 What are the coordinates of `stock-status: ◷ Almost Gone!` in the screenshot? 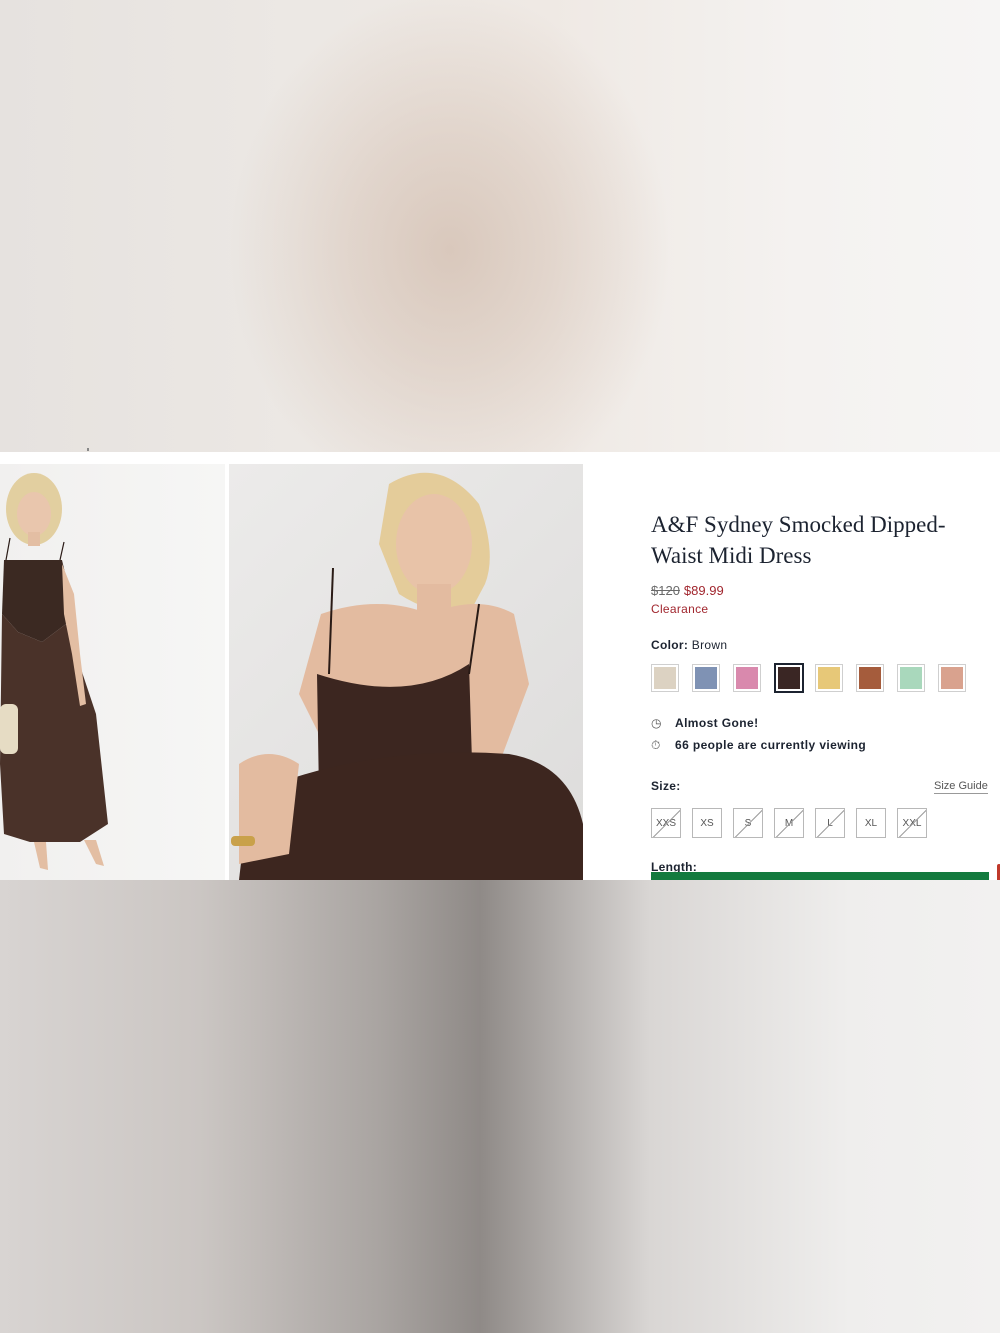 It's located at (704, 723).